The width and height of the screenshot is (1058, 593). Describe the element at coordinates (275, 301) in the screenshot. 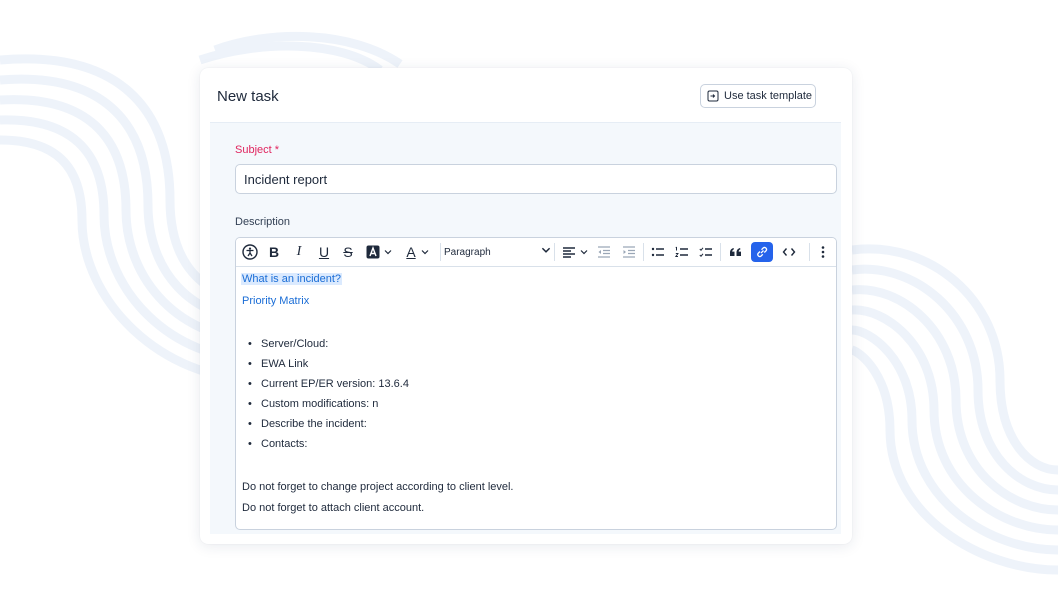

I see `priority-matrix-link: Priority Matrix` at that location.